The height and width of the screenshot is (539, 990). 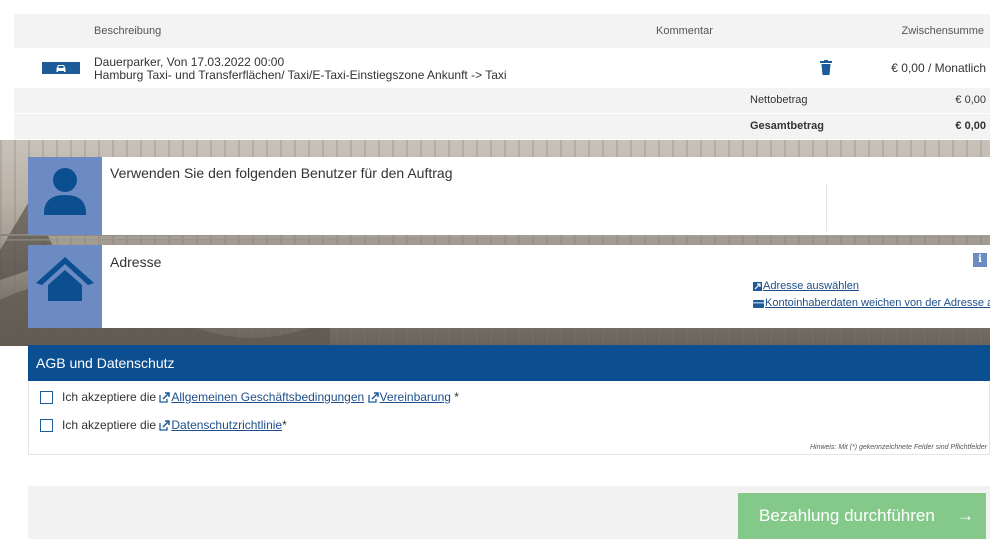 What do you see at coordinates (105, 363) in the screenshot?
I see `agb-title: AGB und Datenschutz` at bounding box center [105, 363].